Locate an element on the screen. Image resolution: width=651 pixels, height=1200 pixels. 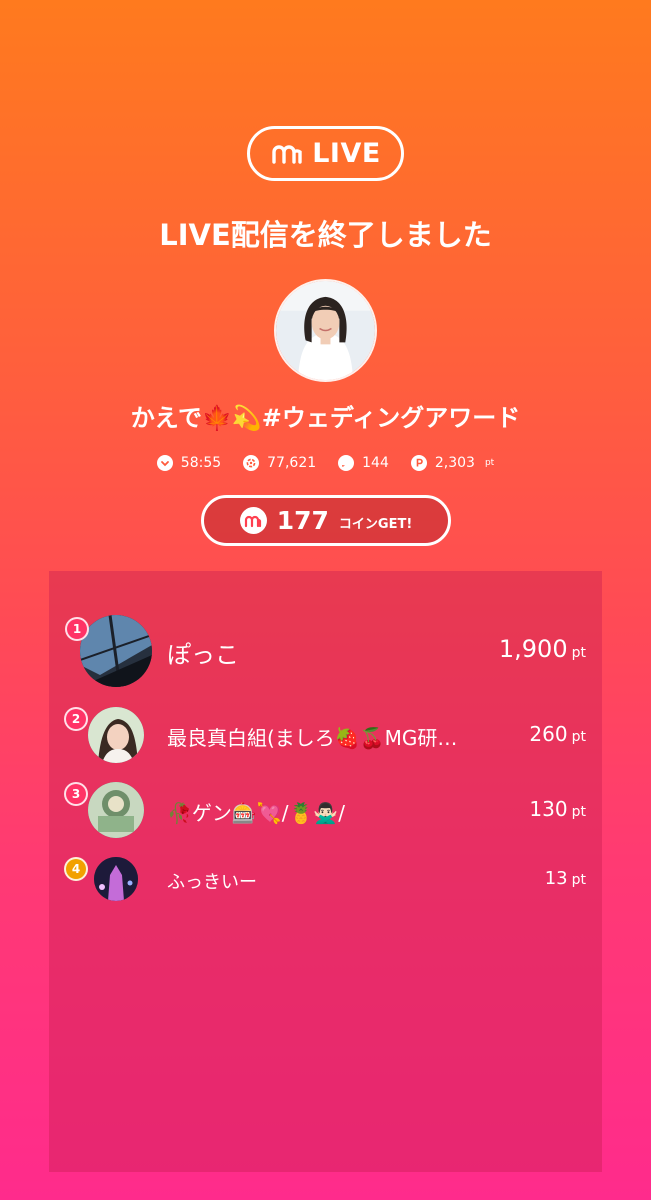
stat-comments: 144 is located at coordinates (363, 463).